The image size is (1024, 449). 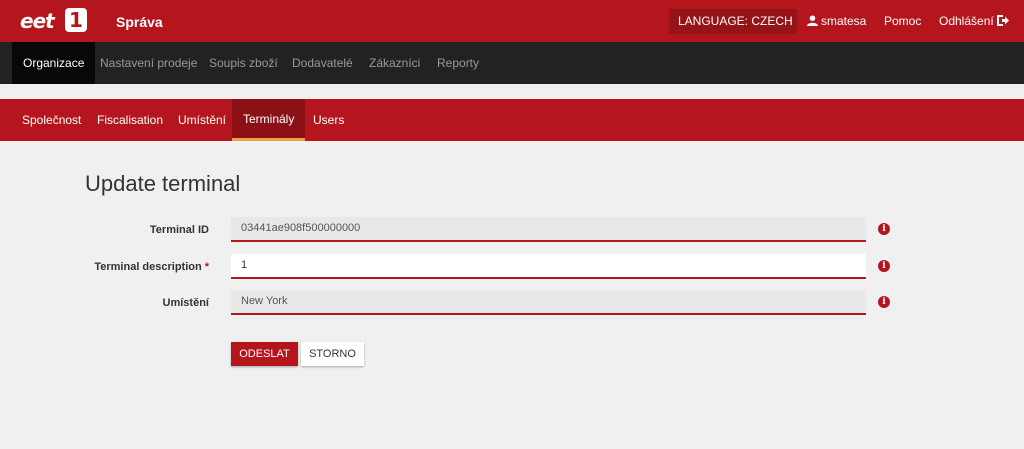 I want to click on form-row-umisteni: Umístění New York i, so click(x=512, y=303).